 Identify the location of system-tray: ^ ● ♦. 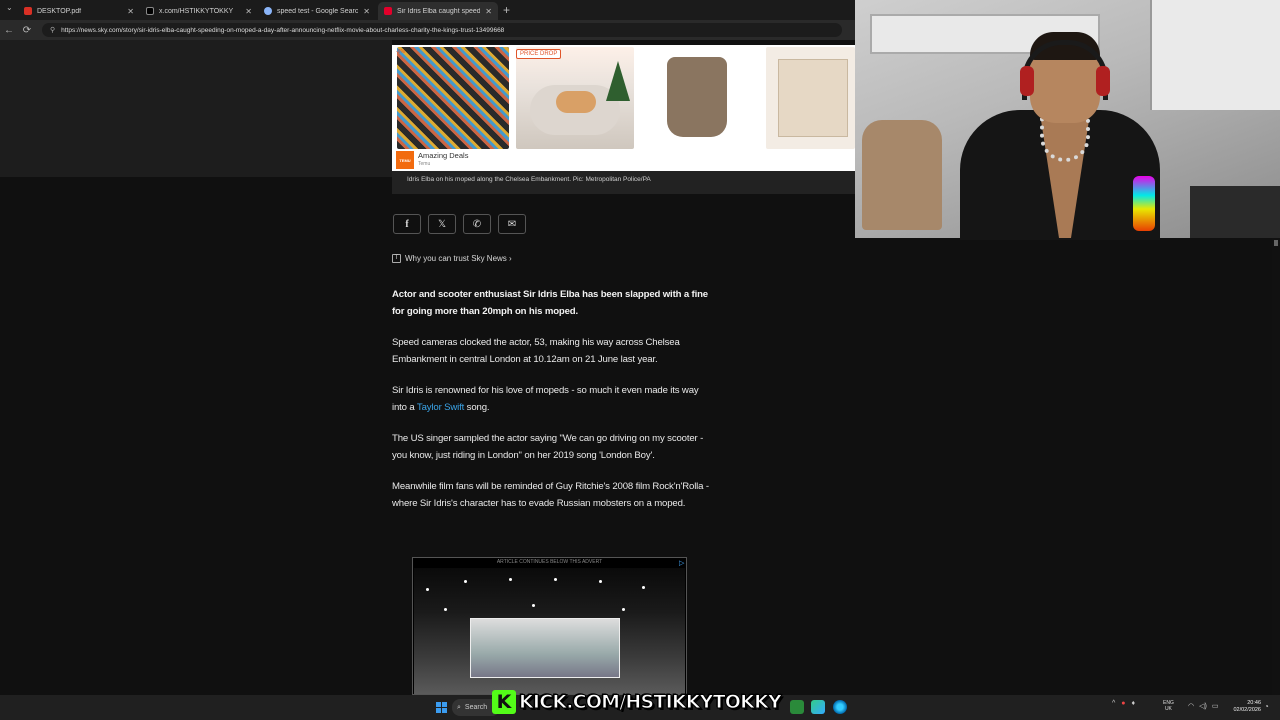
(1123, 703).